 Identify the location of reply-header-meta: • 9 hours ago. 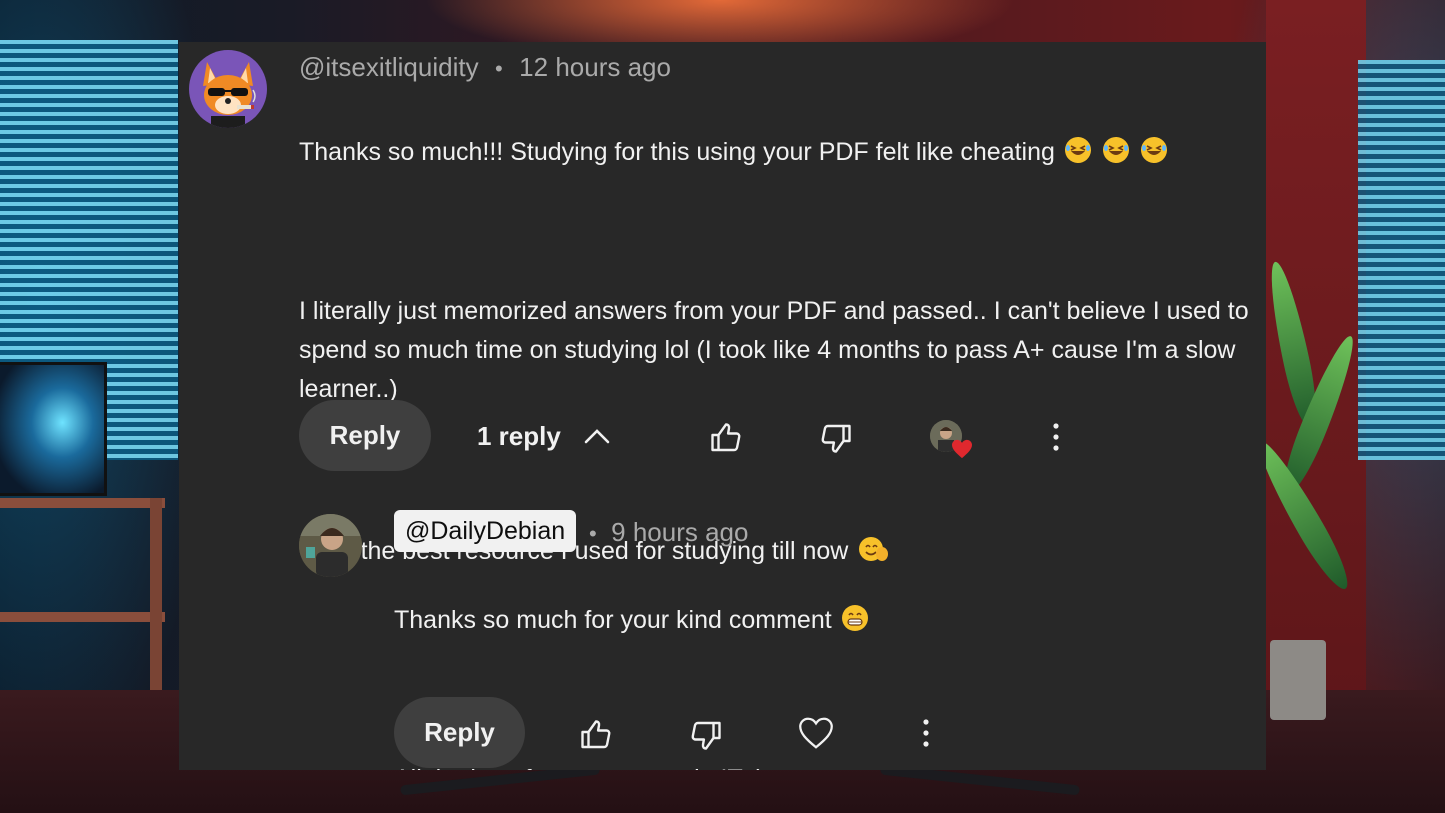
(668, 532).